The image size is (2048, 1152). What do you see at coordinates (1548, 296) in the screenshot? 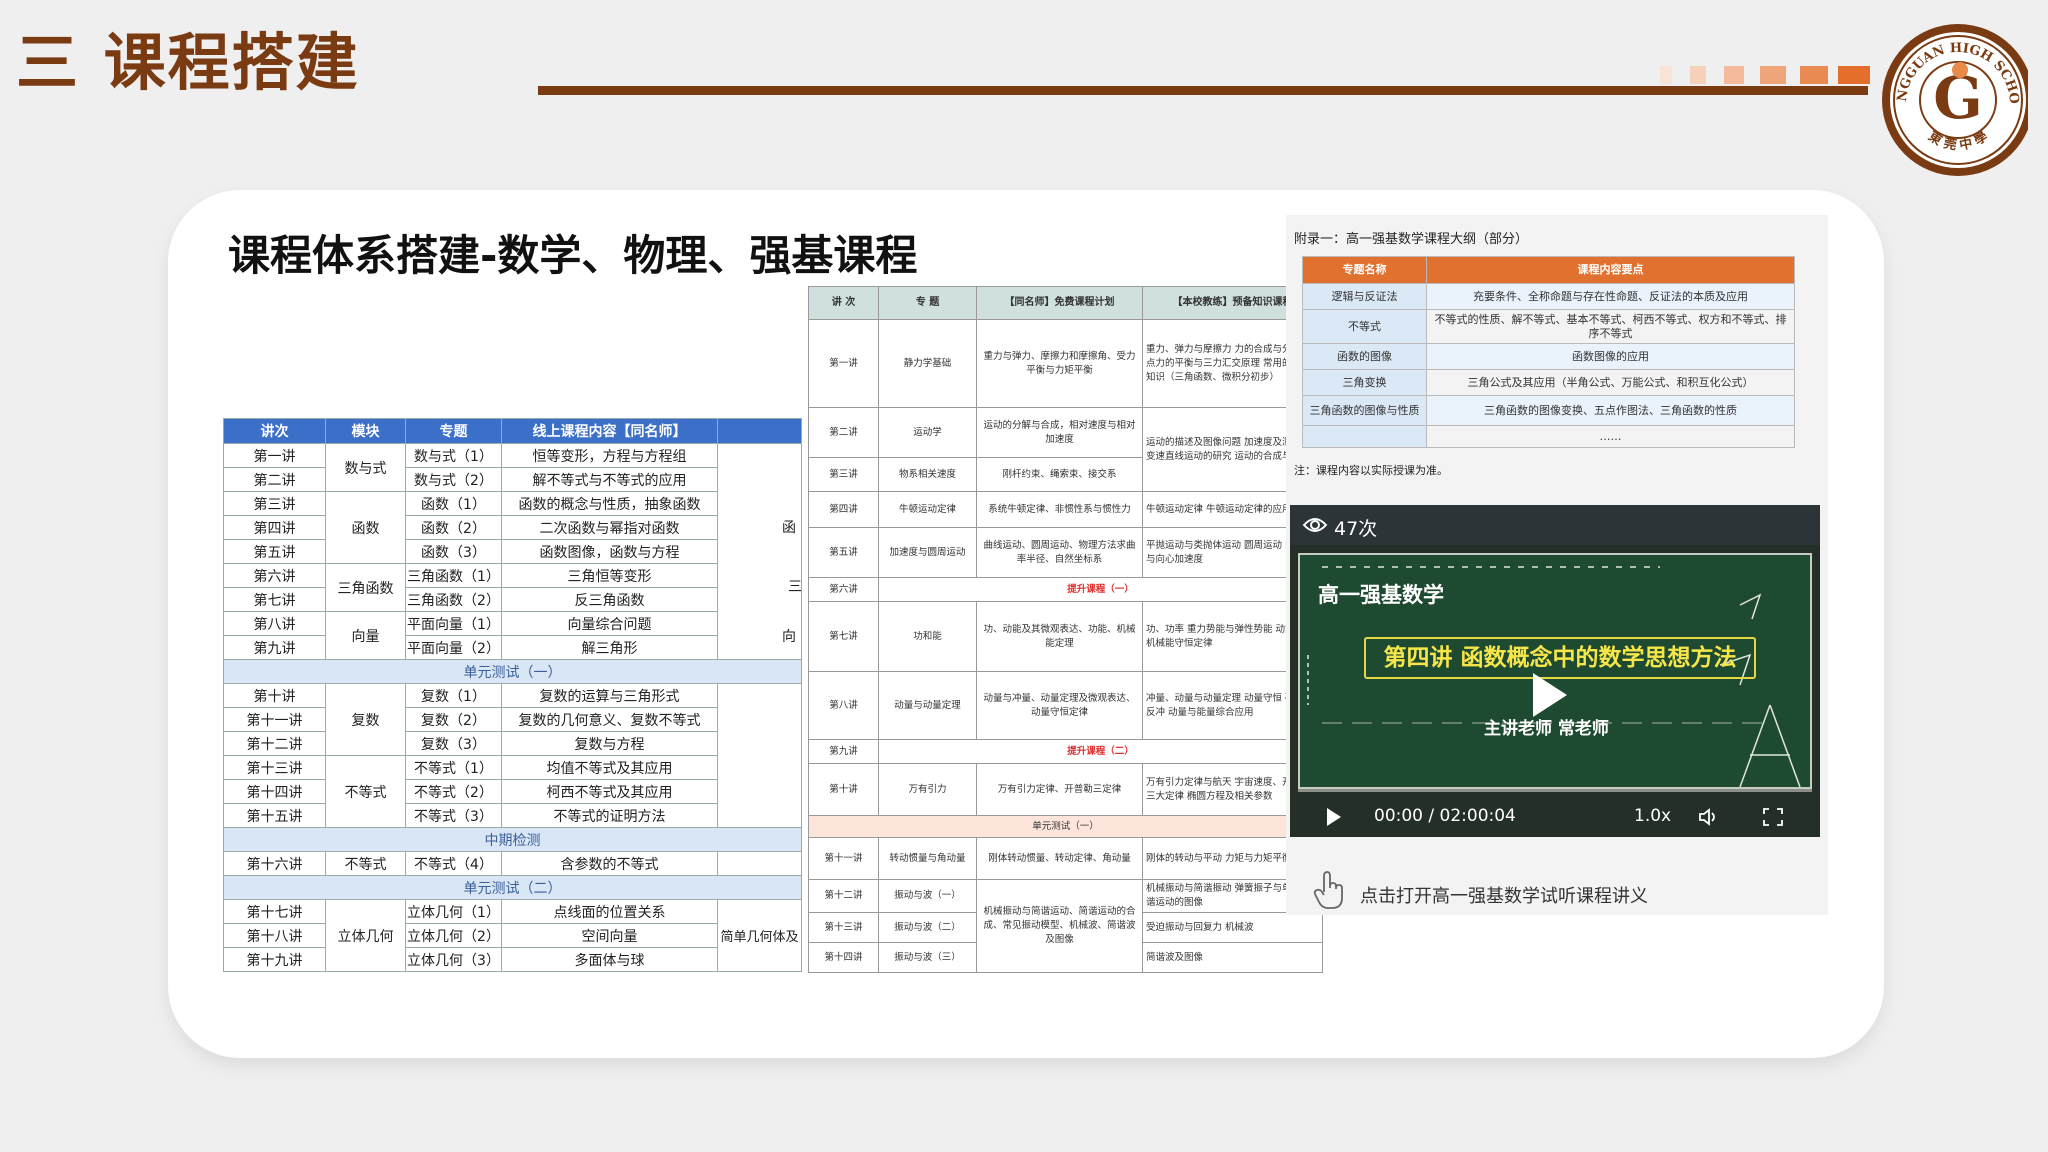
I see `table-row: 逻辑与反证法 充要条件、全称命题与存在性命题、反证法的本质及应用` at bounding box center [1548, 296].